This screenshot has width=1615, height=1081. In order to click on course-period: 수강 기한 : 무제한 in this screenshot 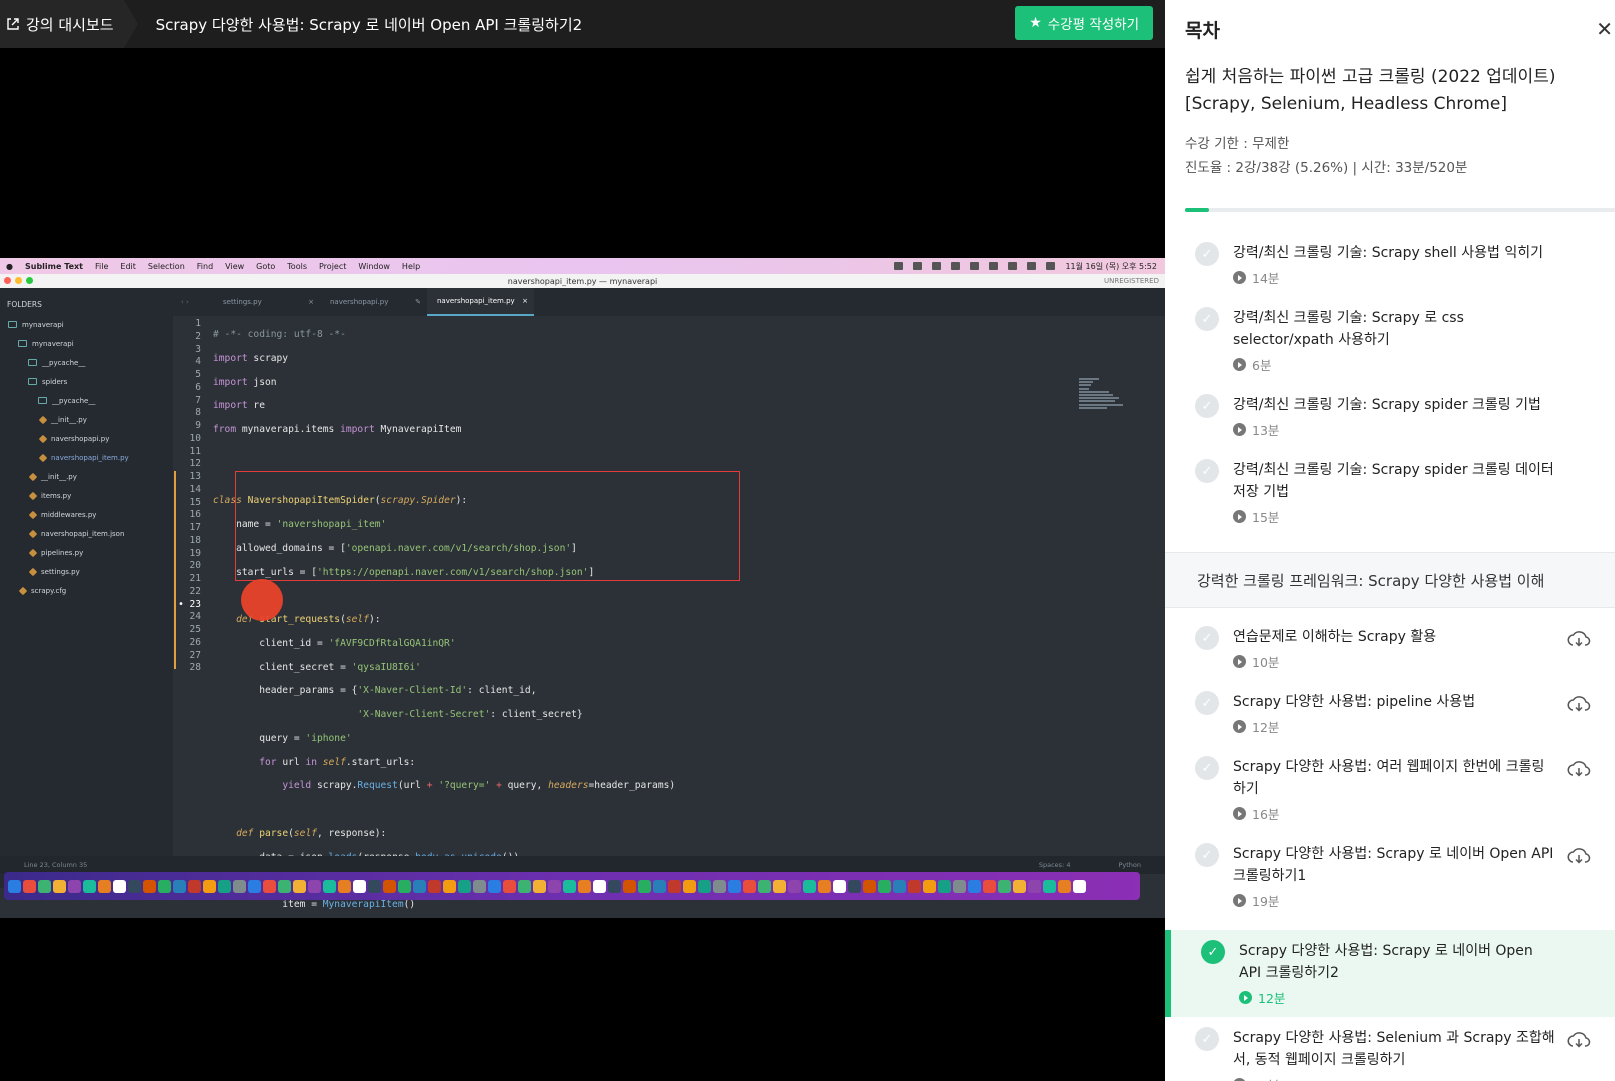, I will do `click(1237, 144)`.